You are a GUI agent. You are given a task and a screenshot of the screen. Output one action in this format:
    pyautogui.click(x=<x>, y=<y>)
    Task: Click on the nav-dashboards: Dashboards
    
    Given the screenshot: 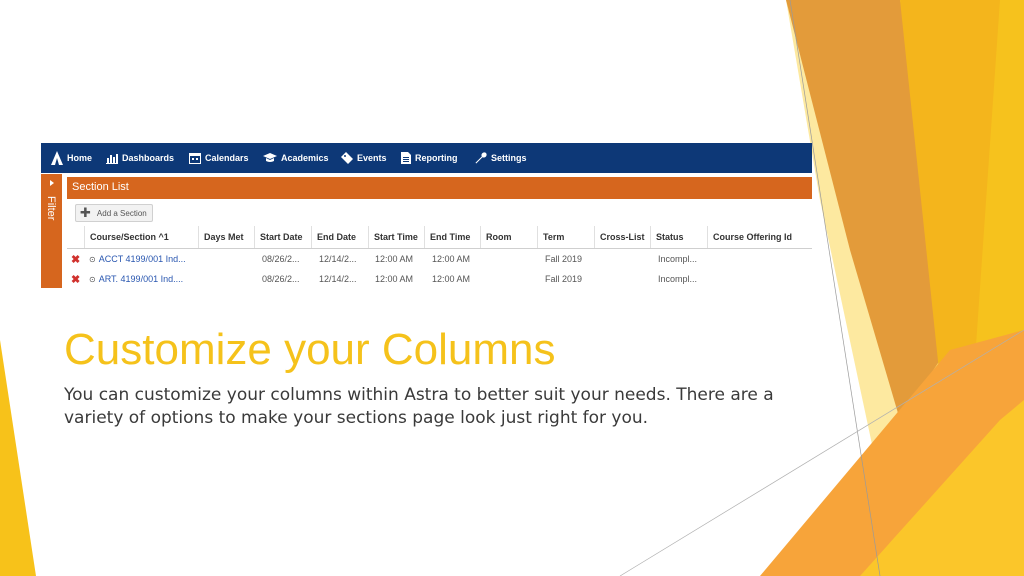 What is the action you would take?
    pyautogui.click(x=140, y=158)
    